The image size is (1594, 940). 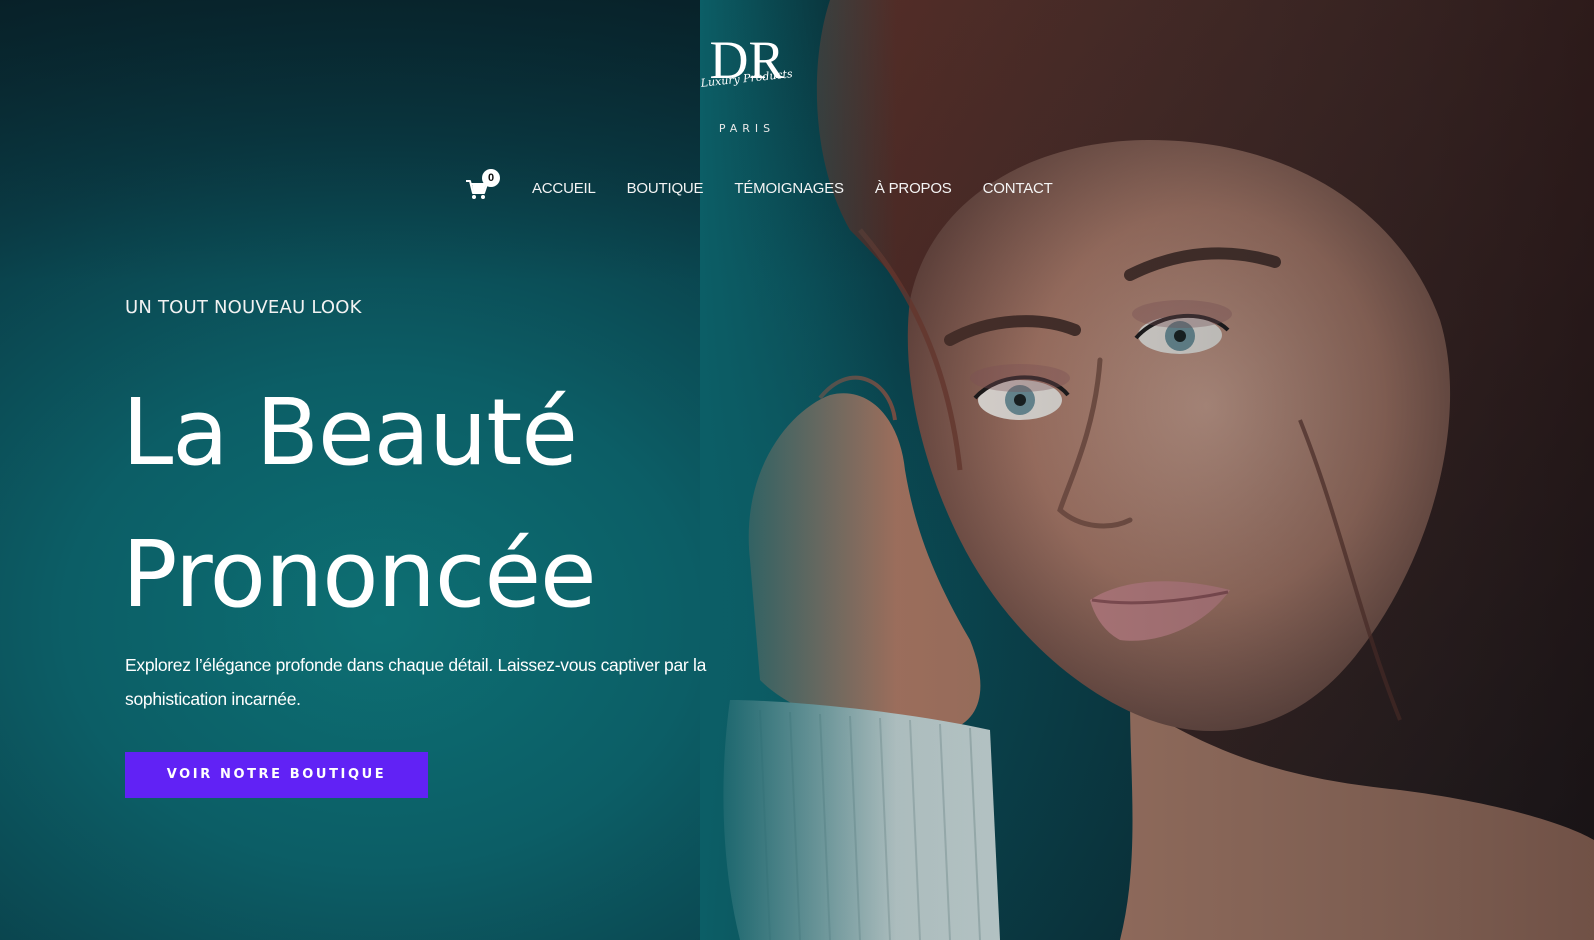 What do you see at coordinates (747, 82) in the screenshot?
I see `brand-logo: DR Luxury Products PARIS` at bounding box center [747, 82].